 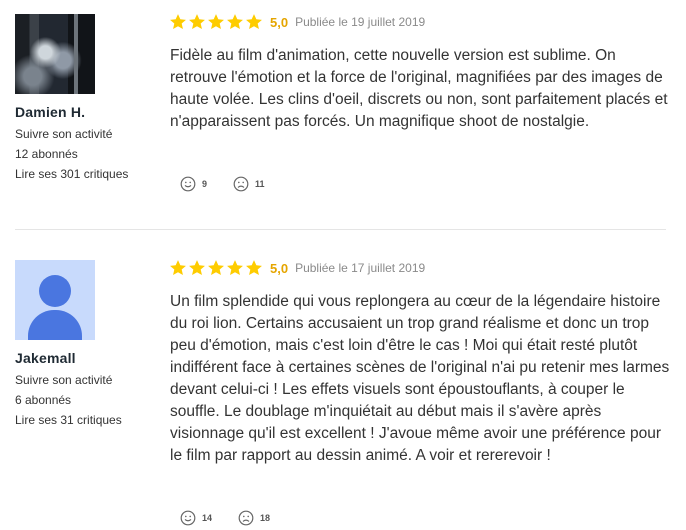 What do you see at coordinates (360, 22) in the screenshot?
I see `review-date: Publiée le 19 juillet 2019` at bounding box center [360, 22].